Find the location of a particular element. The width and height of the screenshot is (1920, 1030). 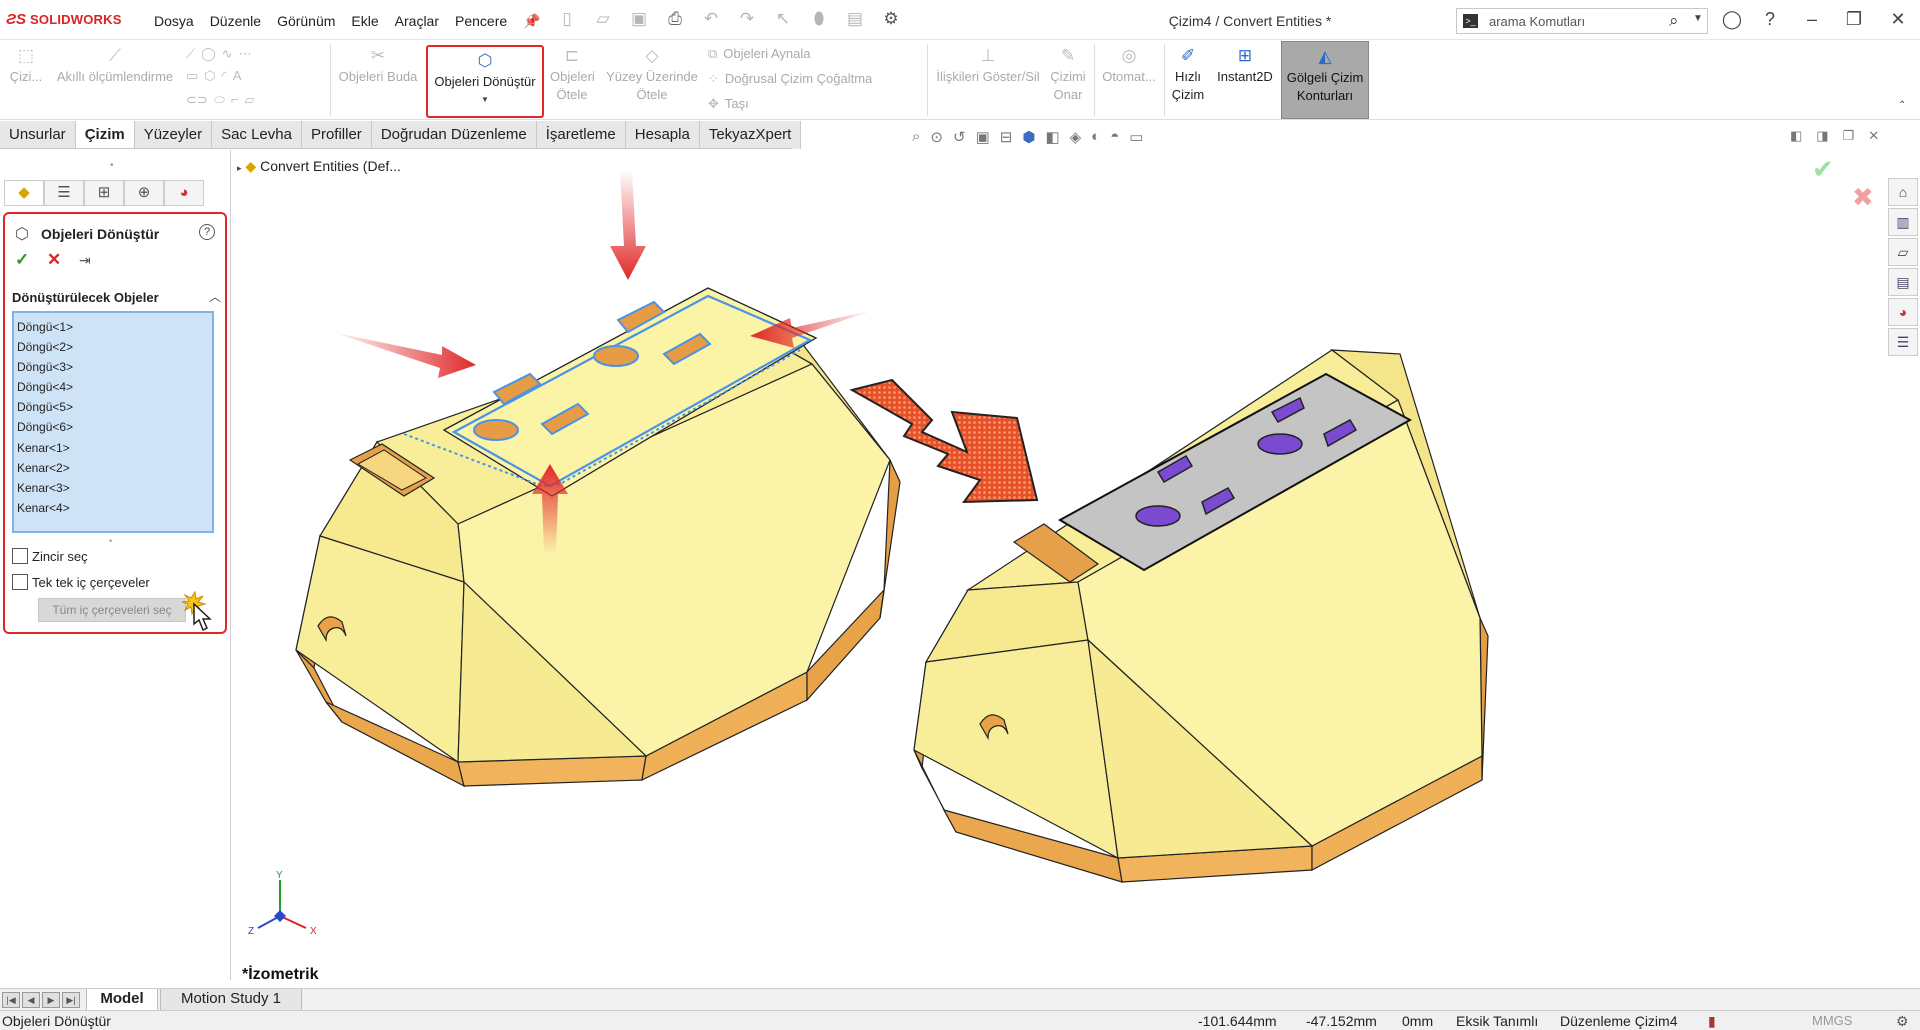

rebuild-icon: ⬮ is located at coordinates (819, 19).